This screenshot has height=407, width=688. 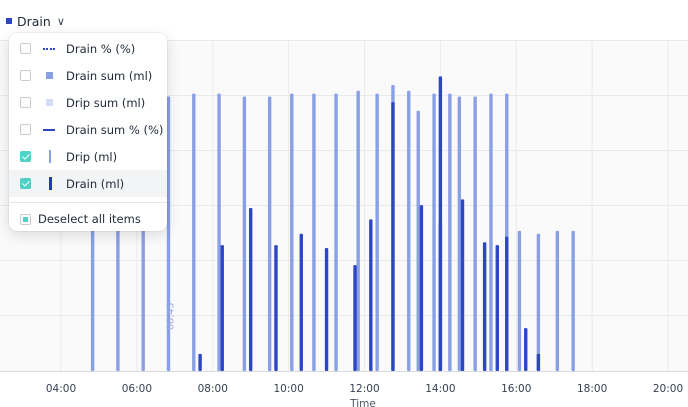 I want to click on menu-item-drain-sum-percent: Drain sum % (%), so click(x=88, y=129).